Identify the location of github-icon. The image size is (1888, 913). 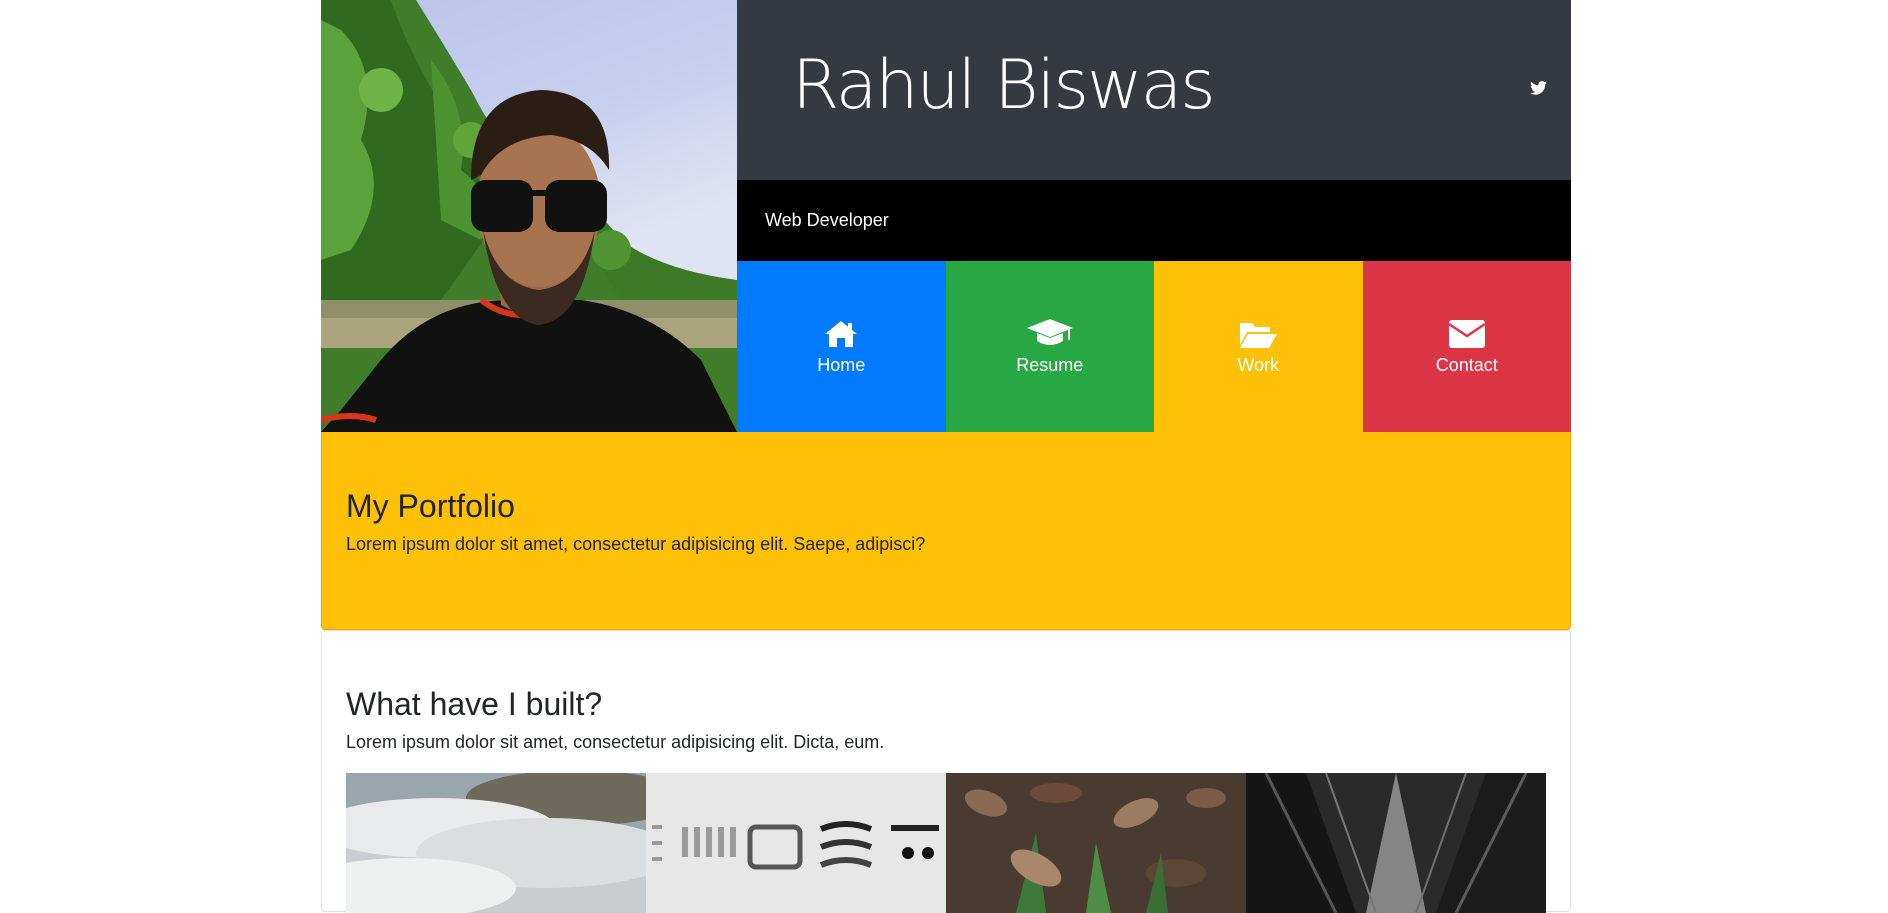
(1830, 88).